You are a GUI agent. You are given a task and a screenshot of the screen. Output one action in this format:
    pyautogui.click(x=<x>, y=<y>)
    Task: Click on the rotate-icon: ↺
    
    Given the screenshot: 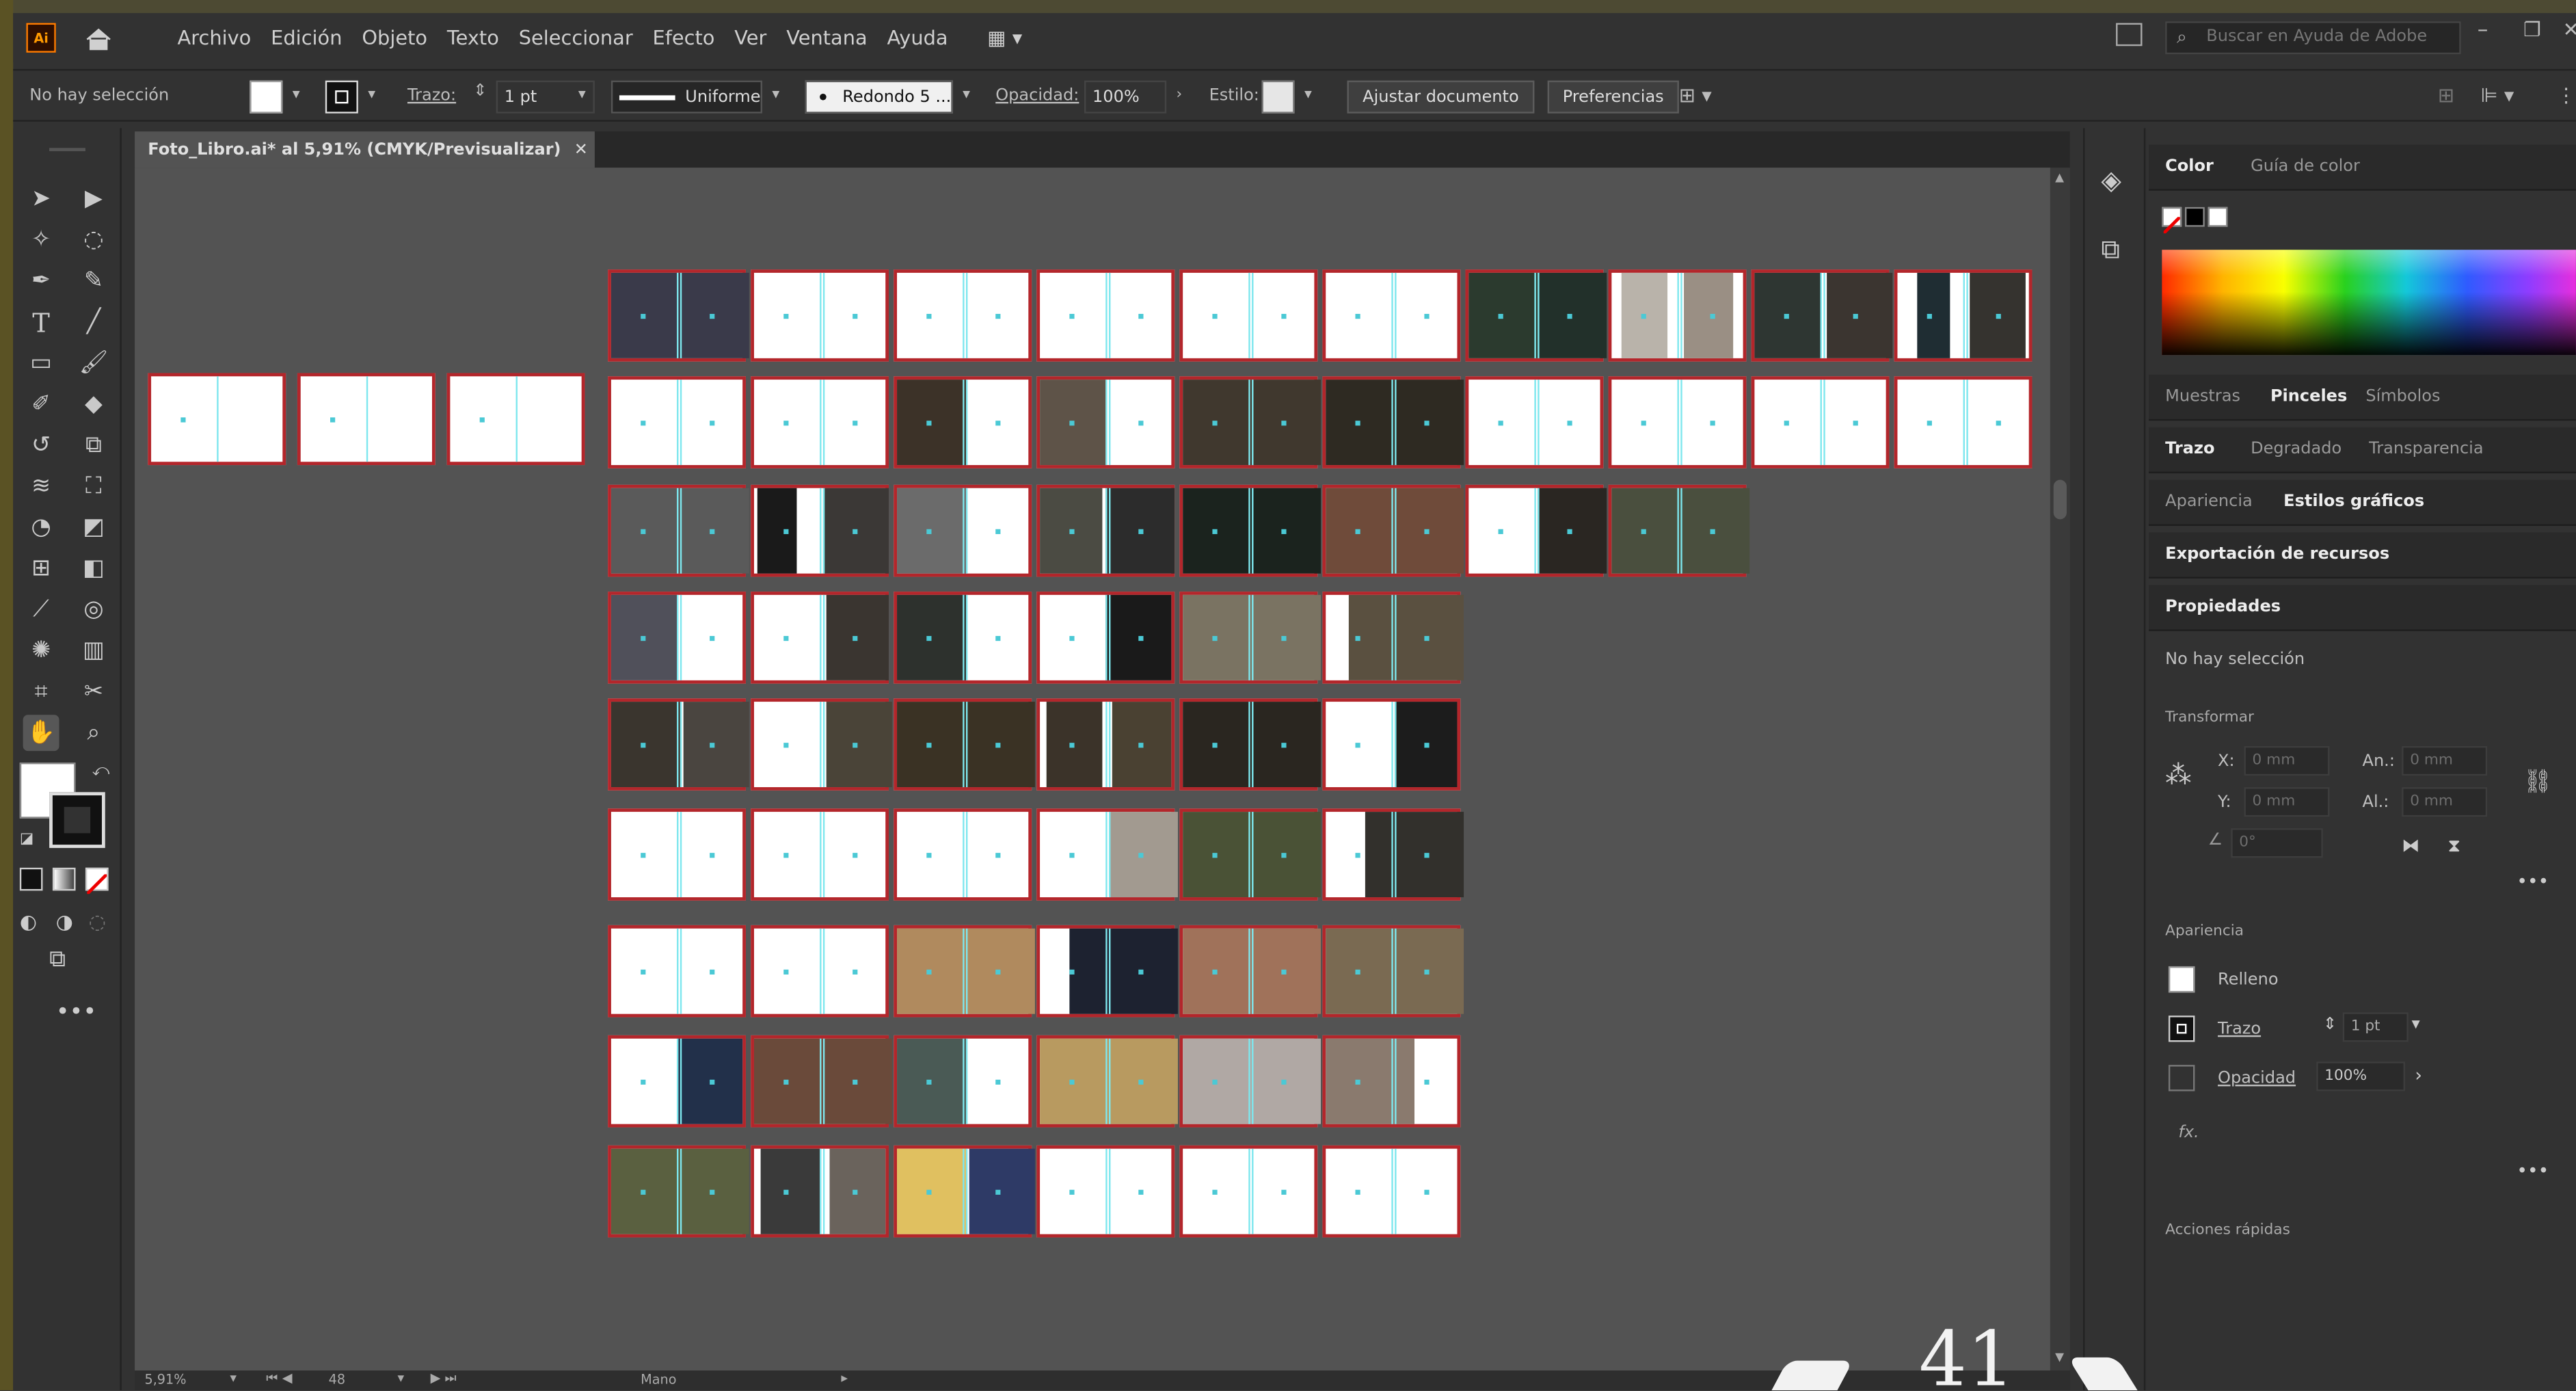 What is the action you would take?
    pyautogui.click(x=41, y=445)
    